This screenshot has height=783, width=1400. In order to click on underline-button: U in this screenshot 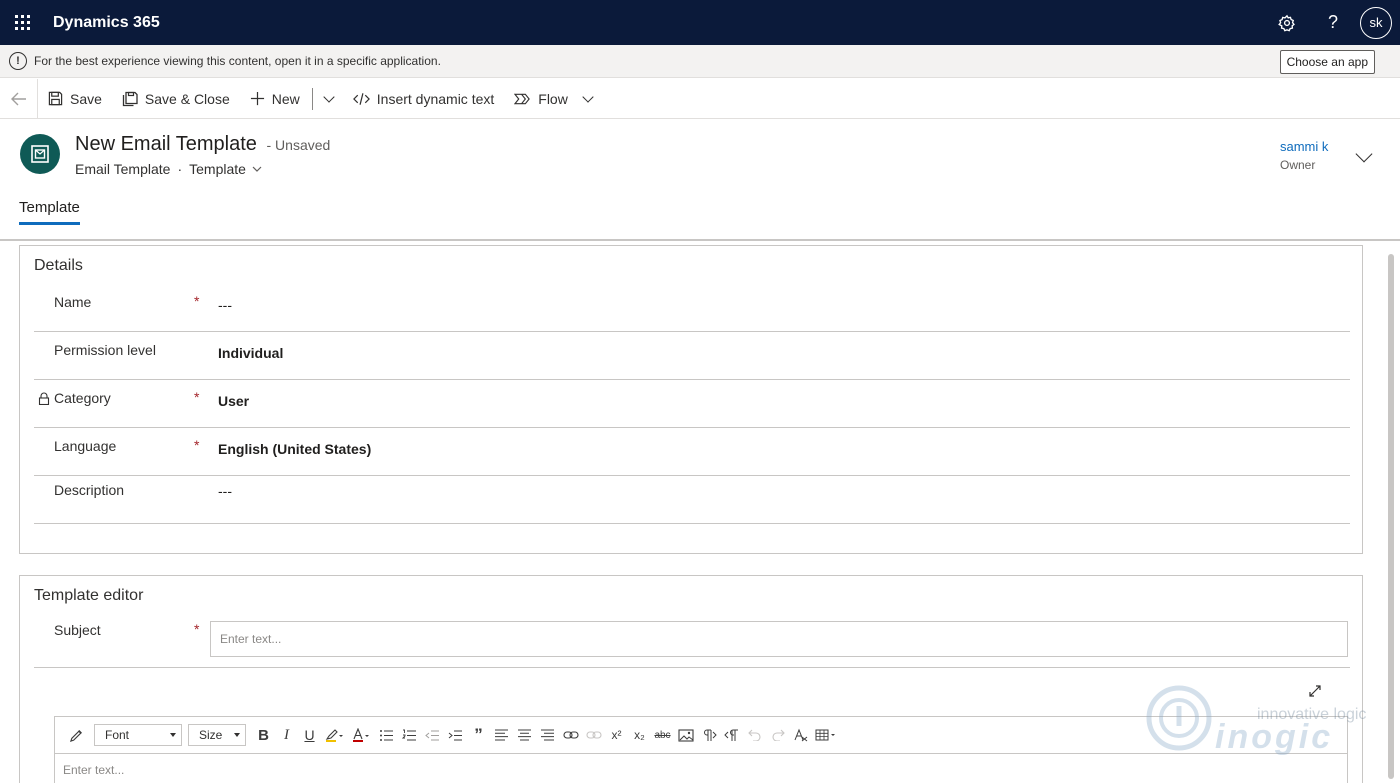, I will do `click(309, 735)`.